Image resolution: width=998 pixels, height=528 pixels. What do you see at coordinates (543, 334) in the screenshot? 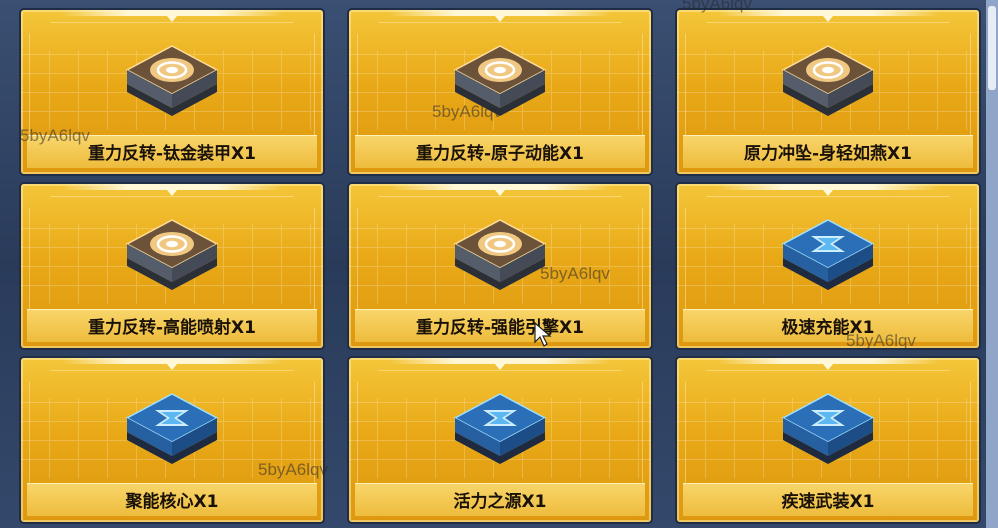
I see `mouse-cursor-icon` at bounding box center [543, 334].